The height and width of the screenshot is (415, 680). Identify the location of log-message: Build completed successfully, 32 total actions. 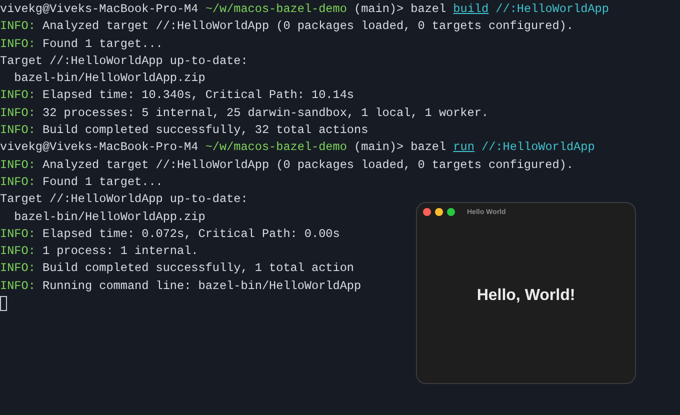
(205, 131).